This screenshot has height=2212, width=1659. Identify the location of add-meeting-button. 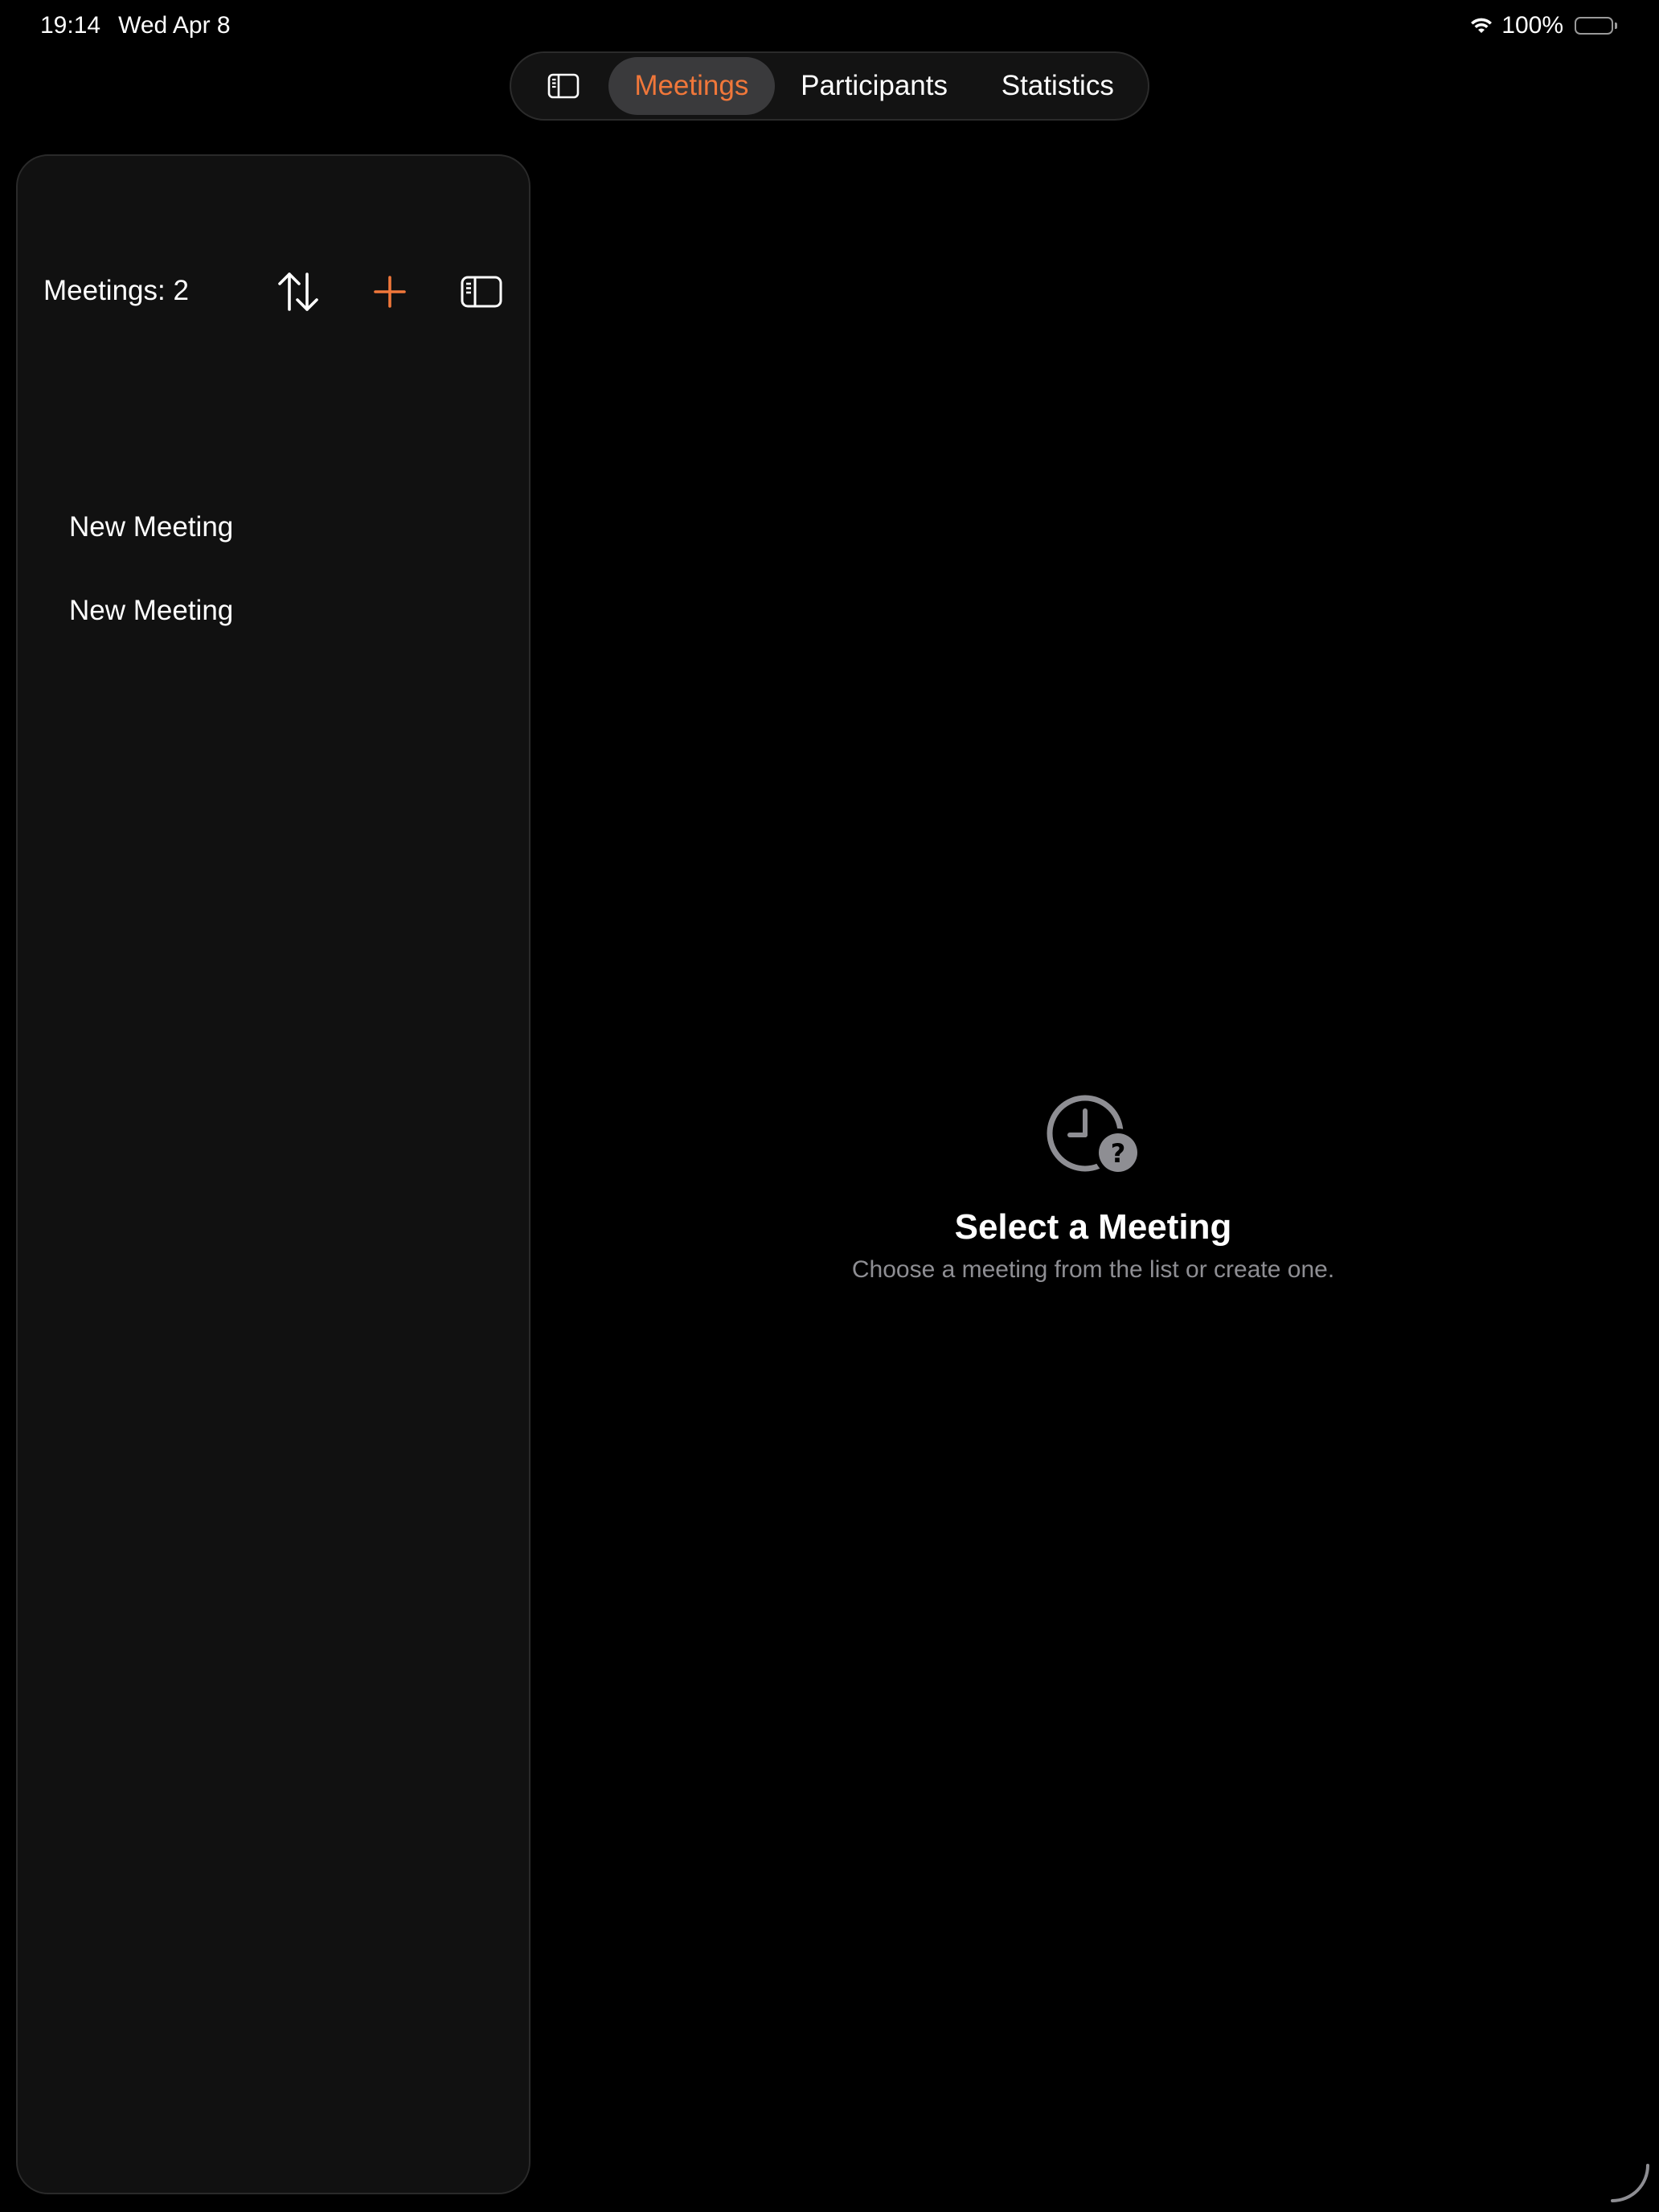
(390, 292).